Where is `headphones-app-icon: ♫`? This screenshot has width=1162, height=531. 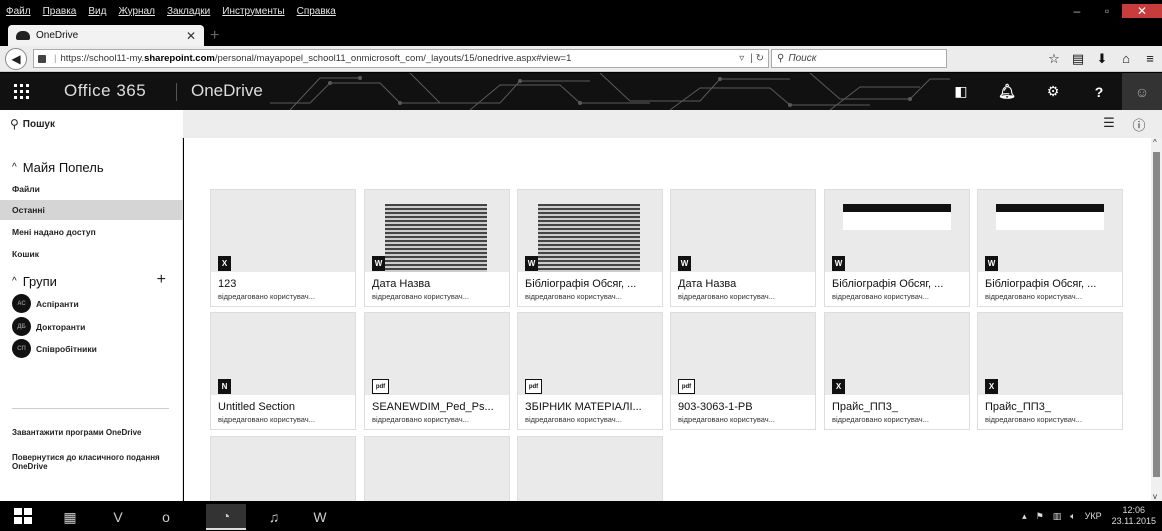
headphones-app-icon: ♫ is located at coordinates (274, 517).